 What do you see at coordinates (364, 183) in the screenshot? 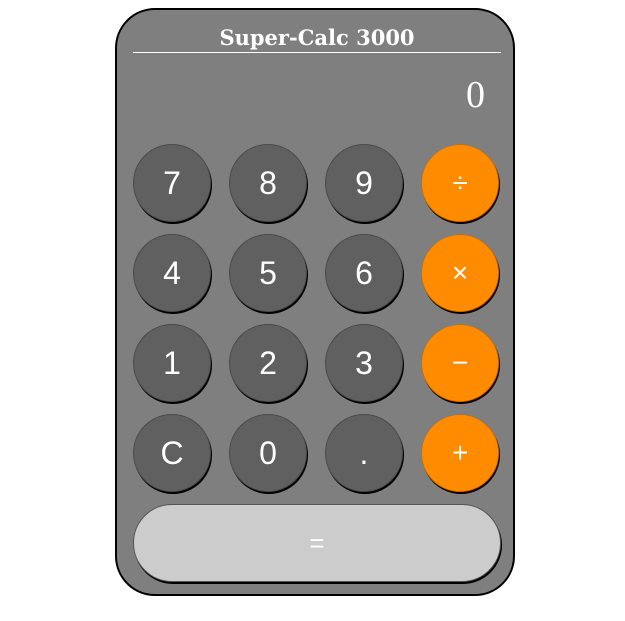
I see `key-9: 9` at bounding box center [364, 183].